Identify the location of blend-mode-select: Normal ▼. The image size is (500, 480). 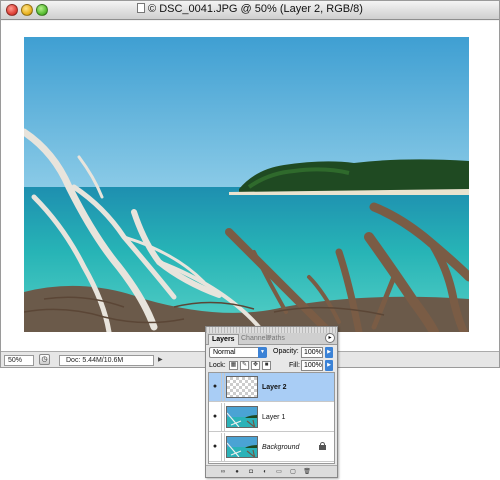
(238, 352).